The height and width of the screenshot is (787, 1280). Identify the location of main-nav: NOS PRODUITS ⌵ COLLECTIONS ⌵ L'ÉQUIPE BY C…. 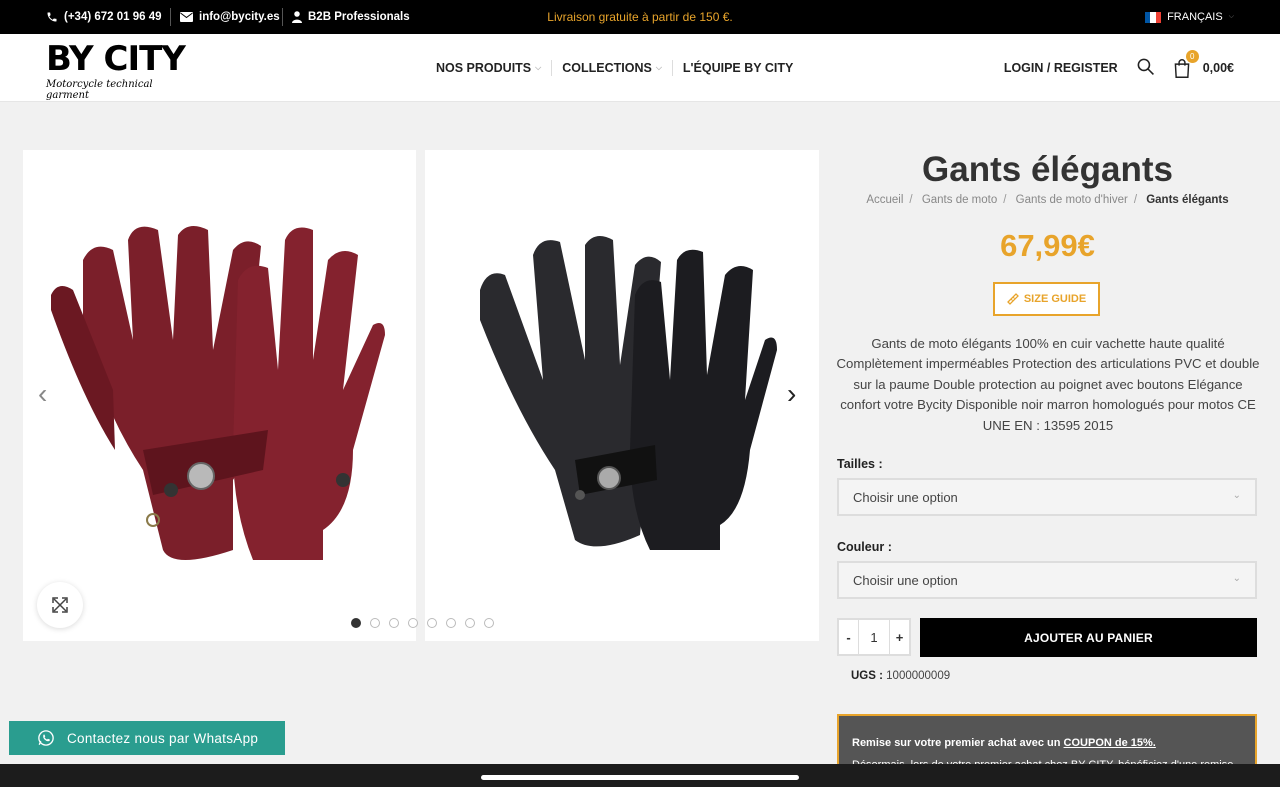
(619, 68).